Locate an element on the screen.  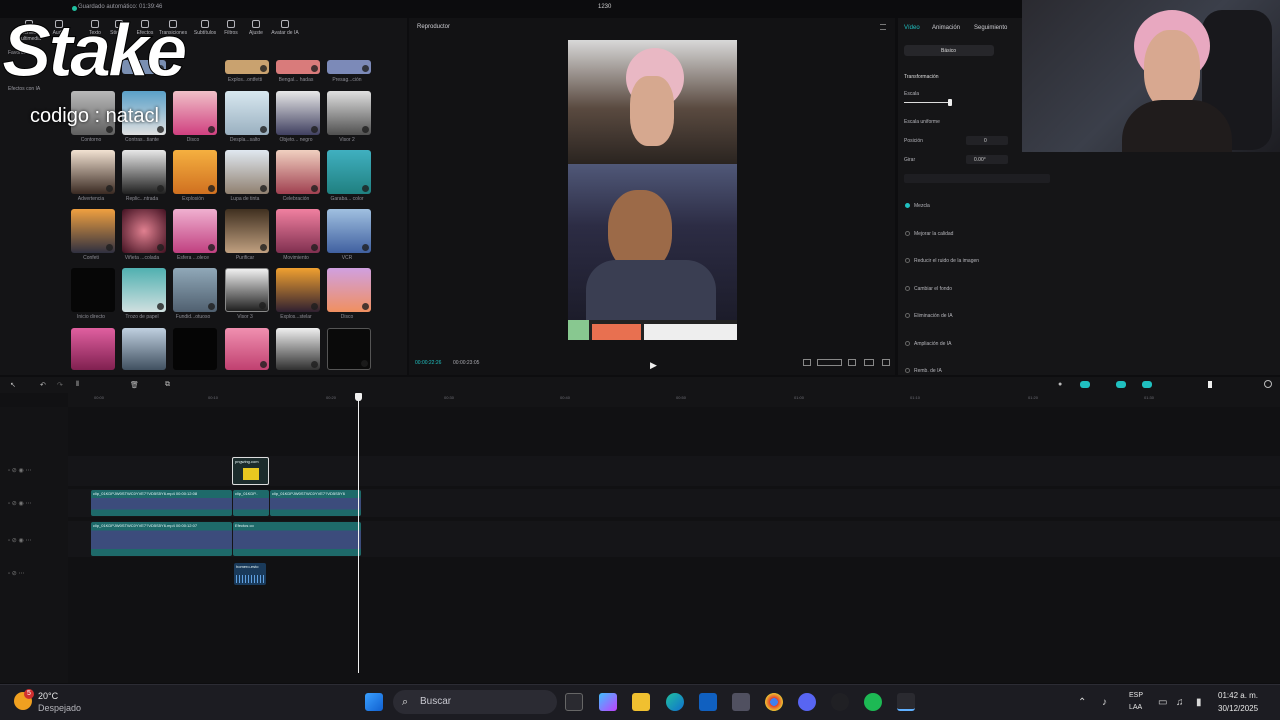
ai-upscale-toggle is located at coordinates (907, 343).